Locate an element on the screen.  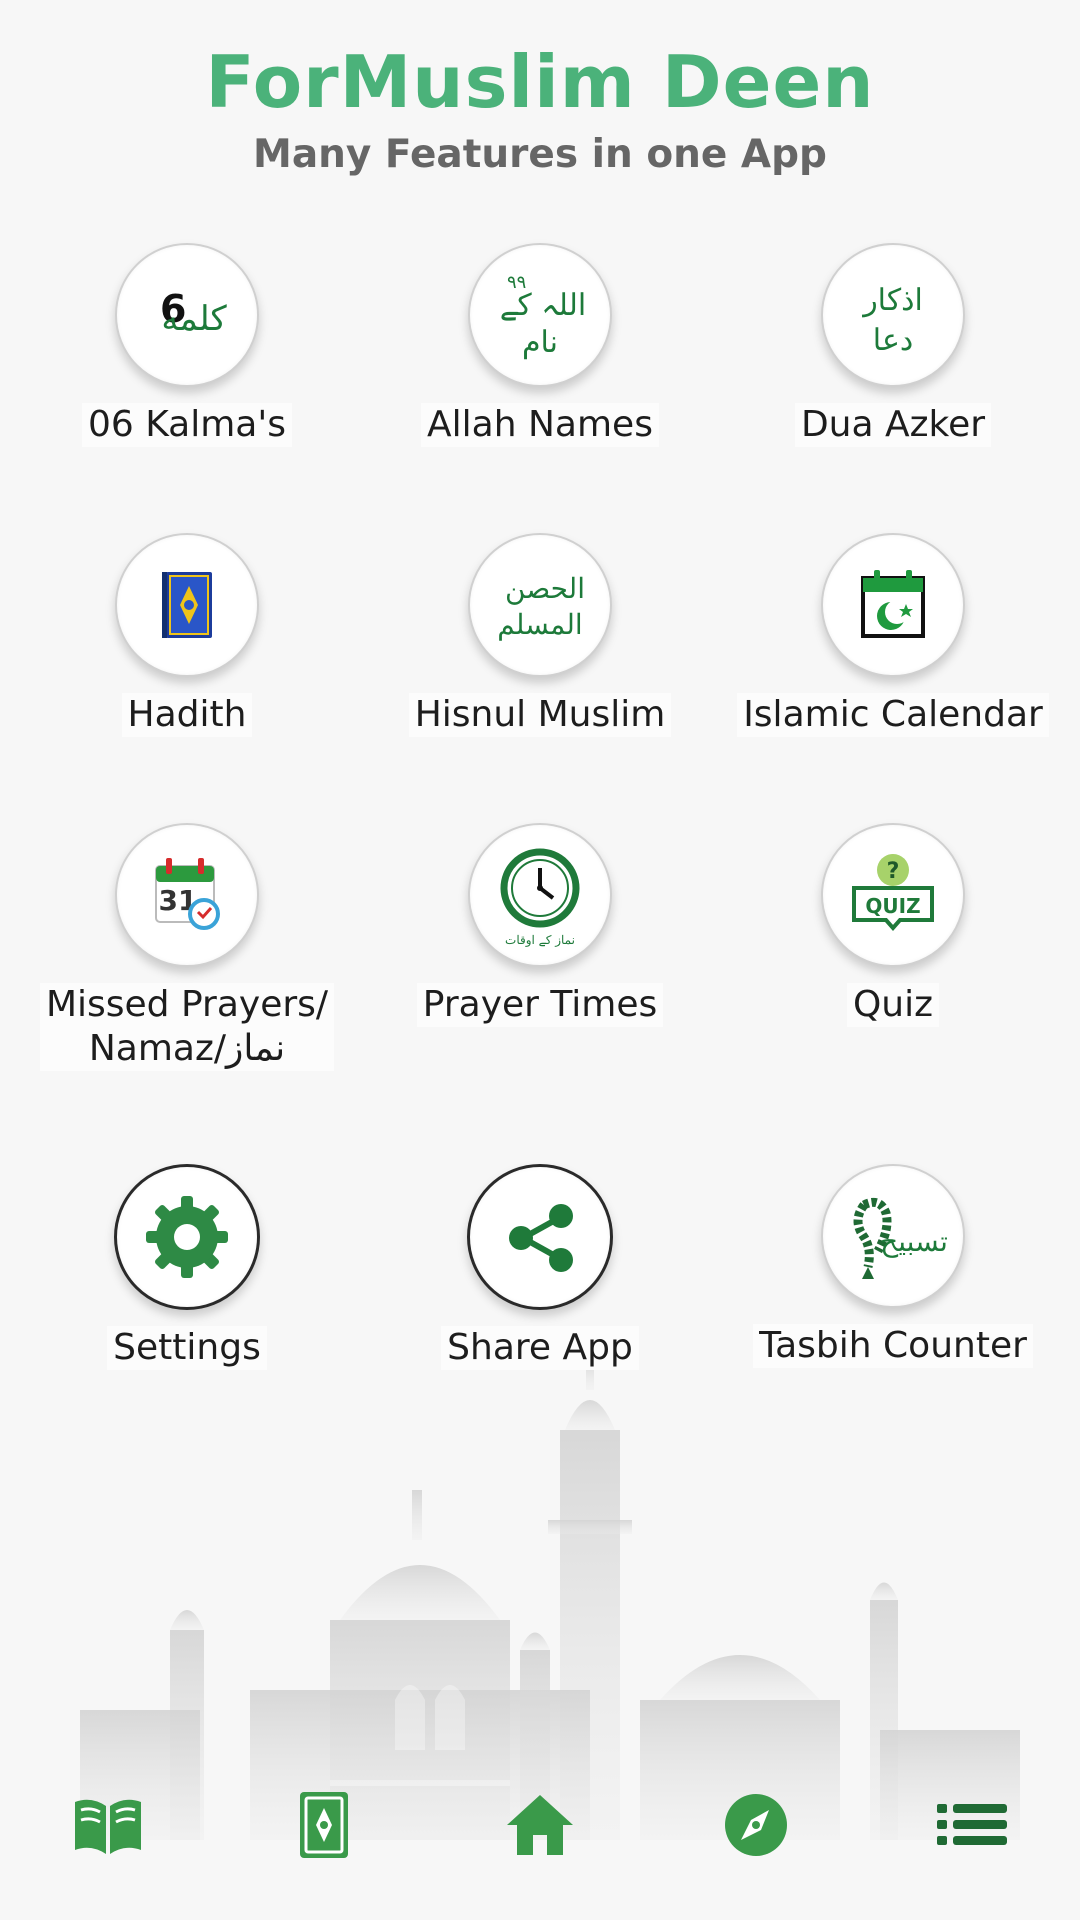
nav-open-book is located at coordinates (108, 1825).